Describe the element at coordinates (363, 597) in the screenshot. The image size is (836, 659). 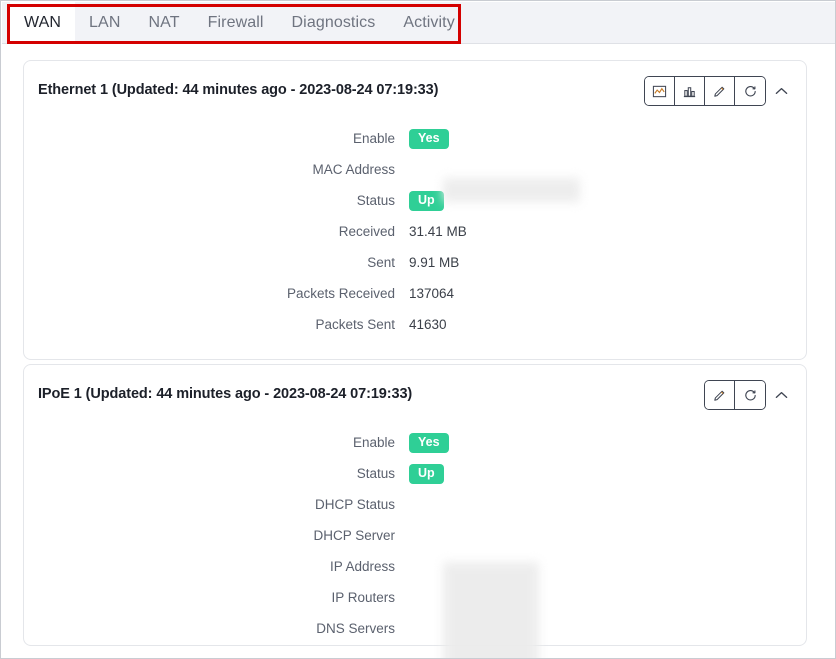
I see `row-label: IP Routers` at that location.